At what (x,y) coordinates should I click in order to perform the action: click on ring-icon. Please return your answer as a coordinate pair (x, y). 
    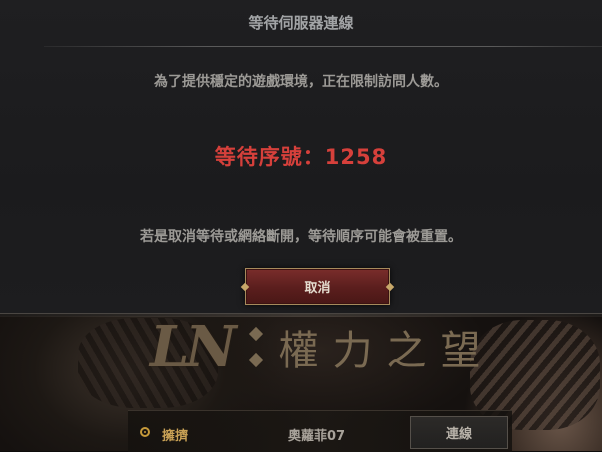
    Looking at the image, I should click on (145, 432).